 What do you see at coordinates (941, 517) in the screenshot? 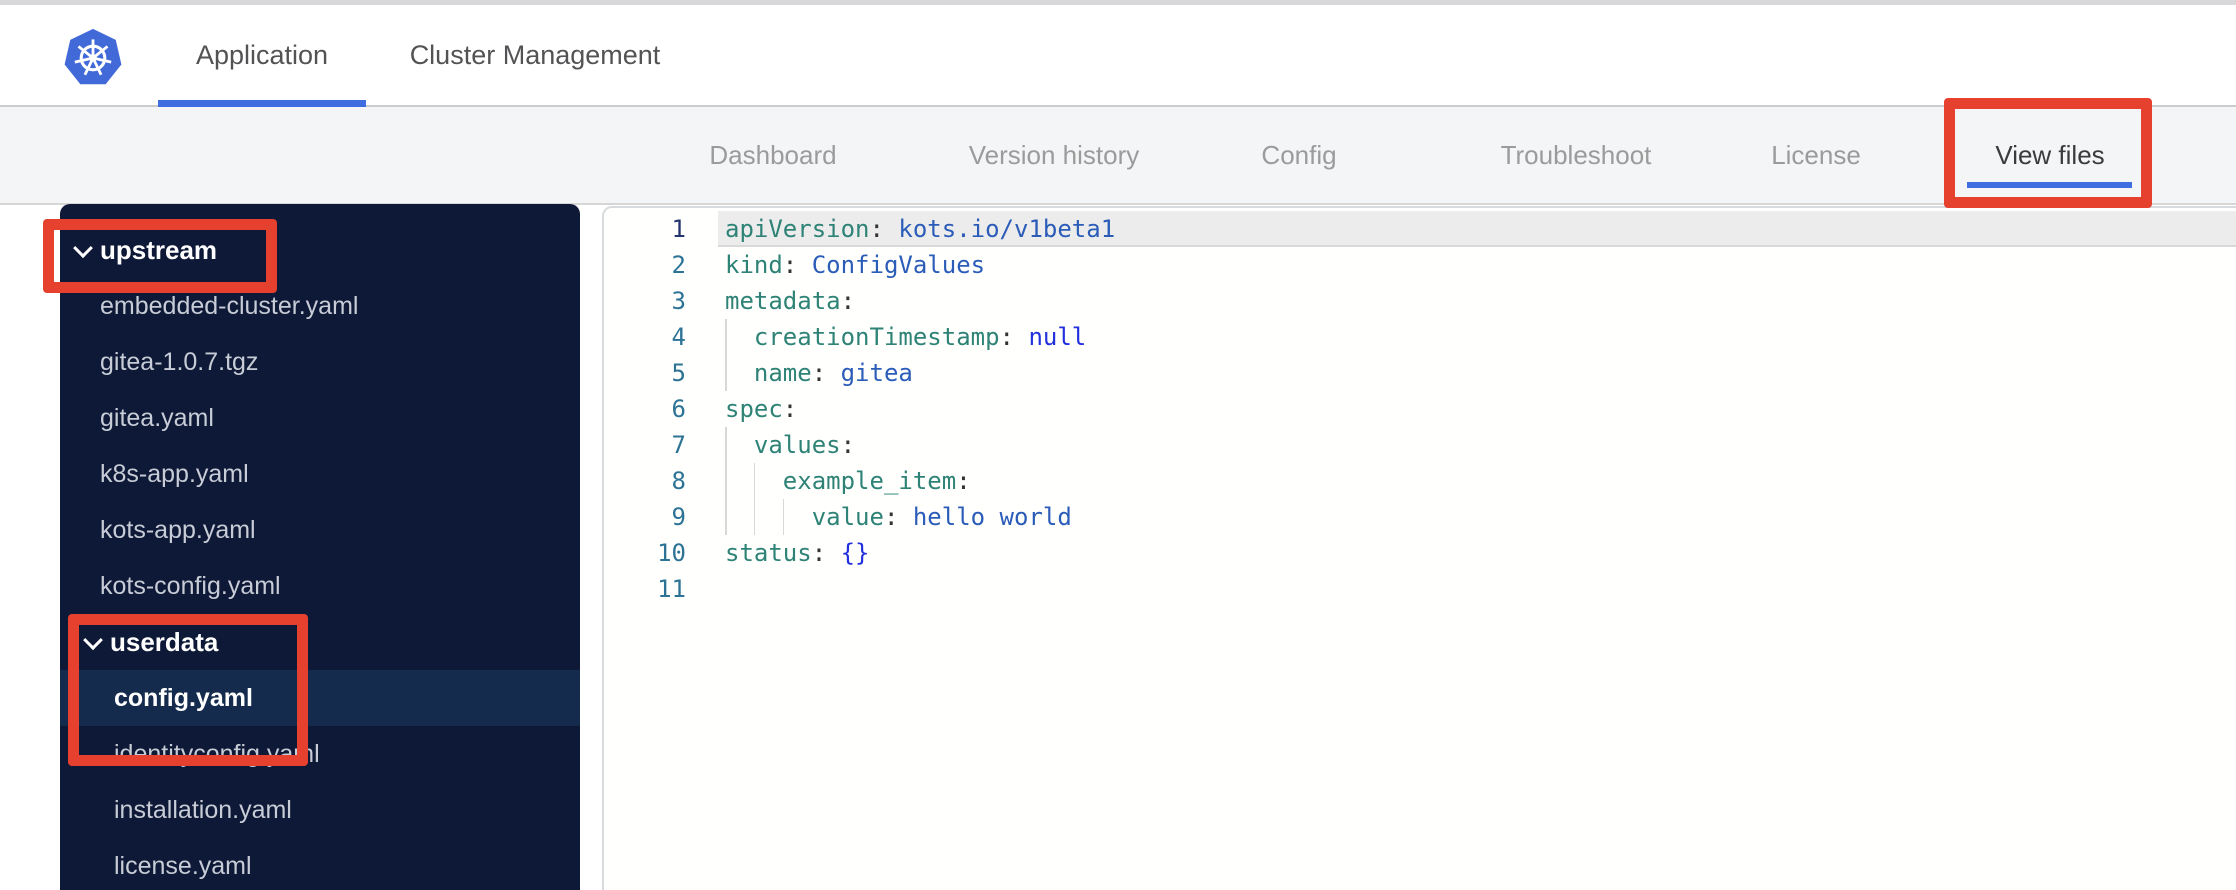
I see `code-text: value: hello world` at bounding box center [941, 517].